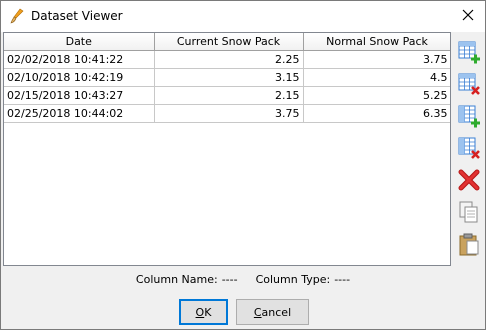 This screenshot has width=486, height=330. Describe the element at coordinates (376, 95) in the screenshot. I see `table-cell-normal: 5.25` at that location.